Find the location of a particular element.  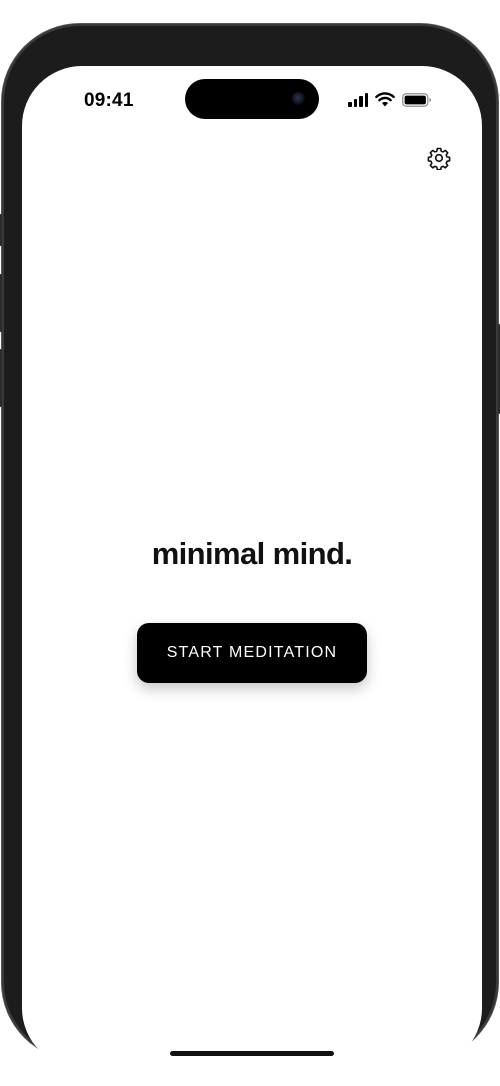

camera-icon is located at coordinates (298, 98).